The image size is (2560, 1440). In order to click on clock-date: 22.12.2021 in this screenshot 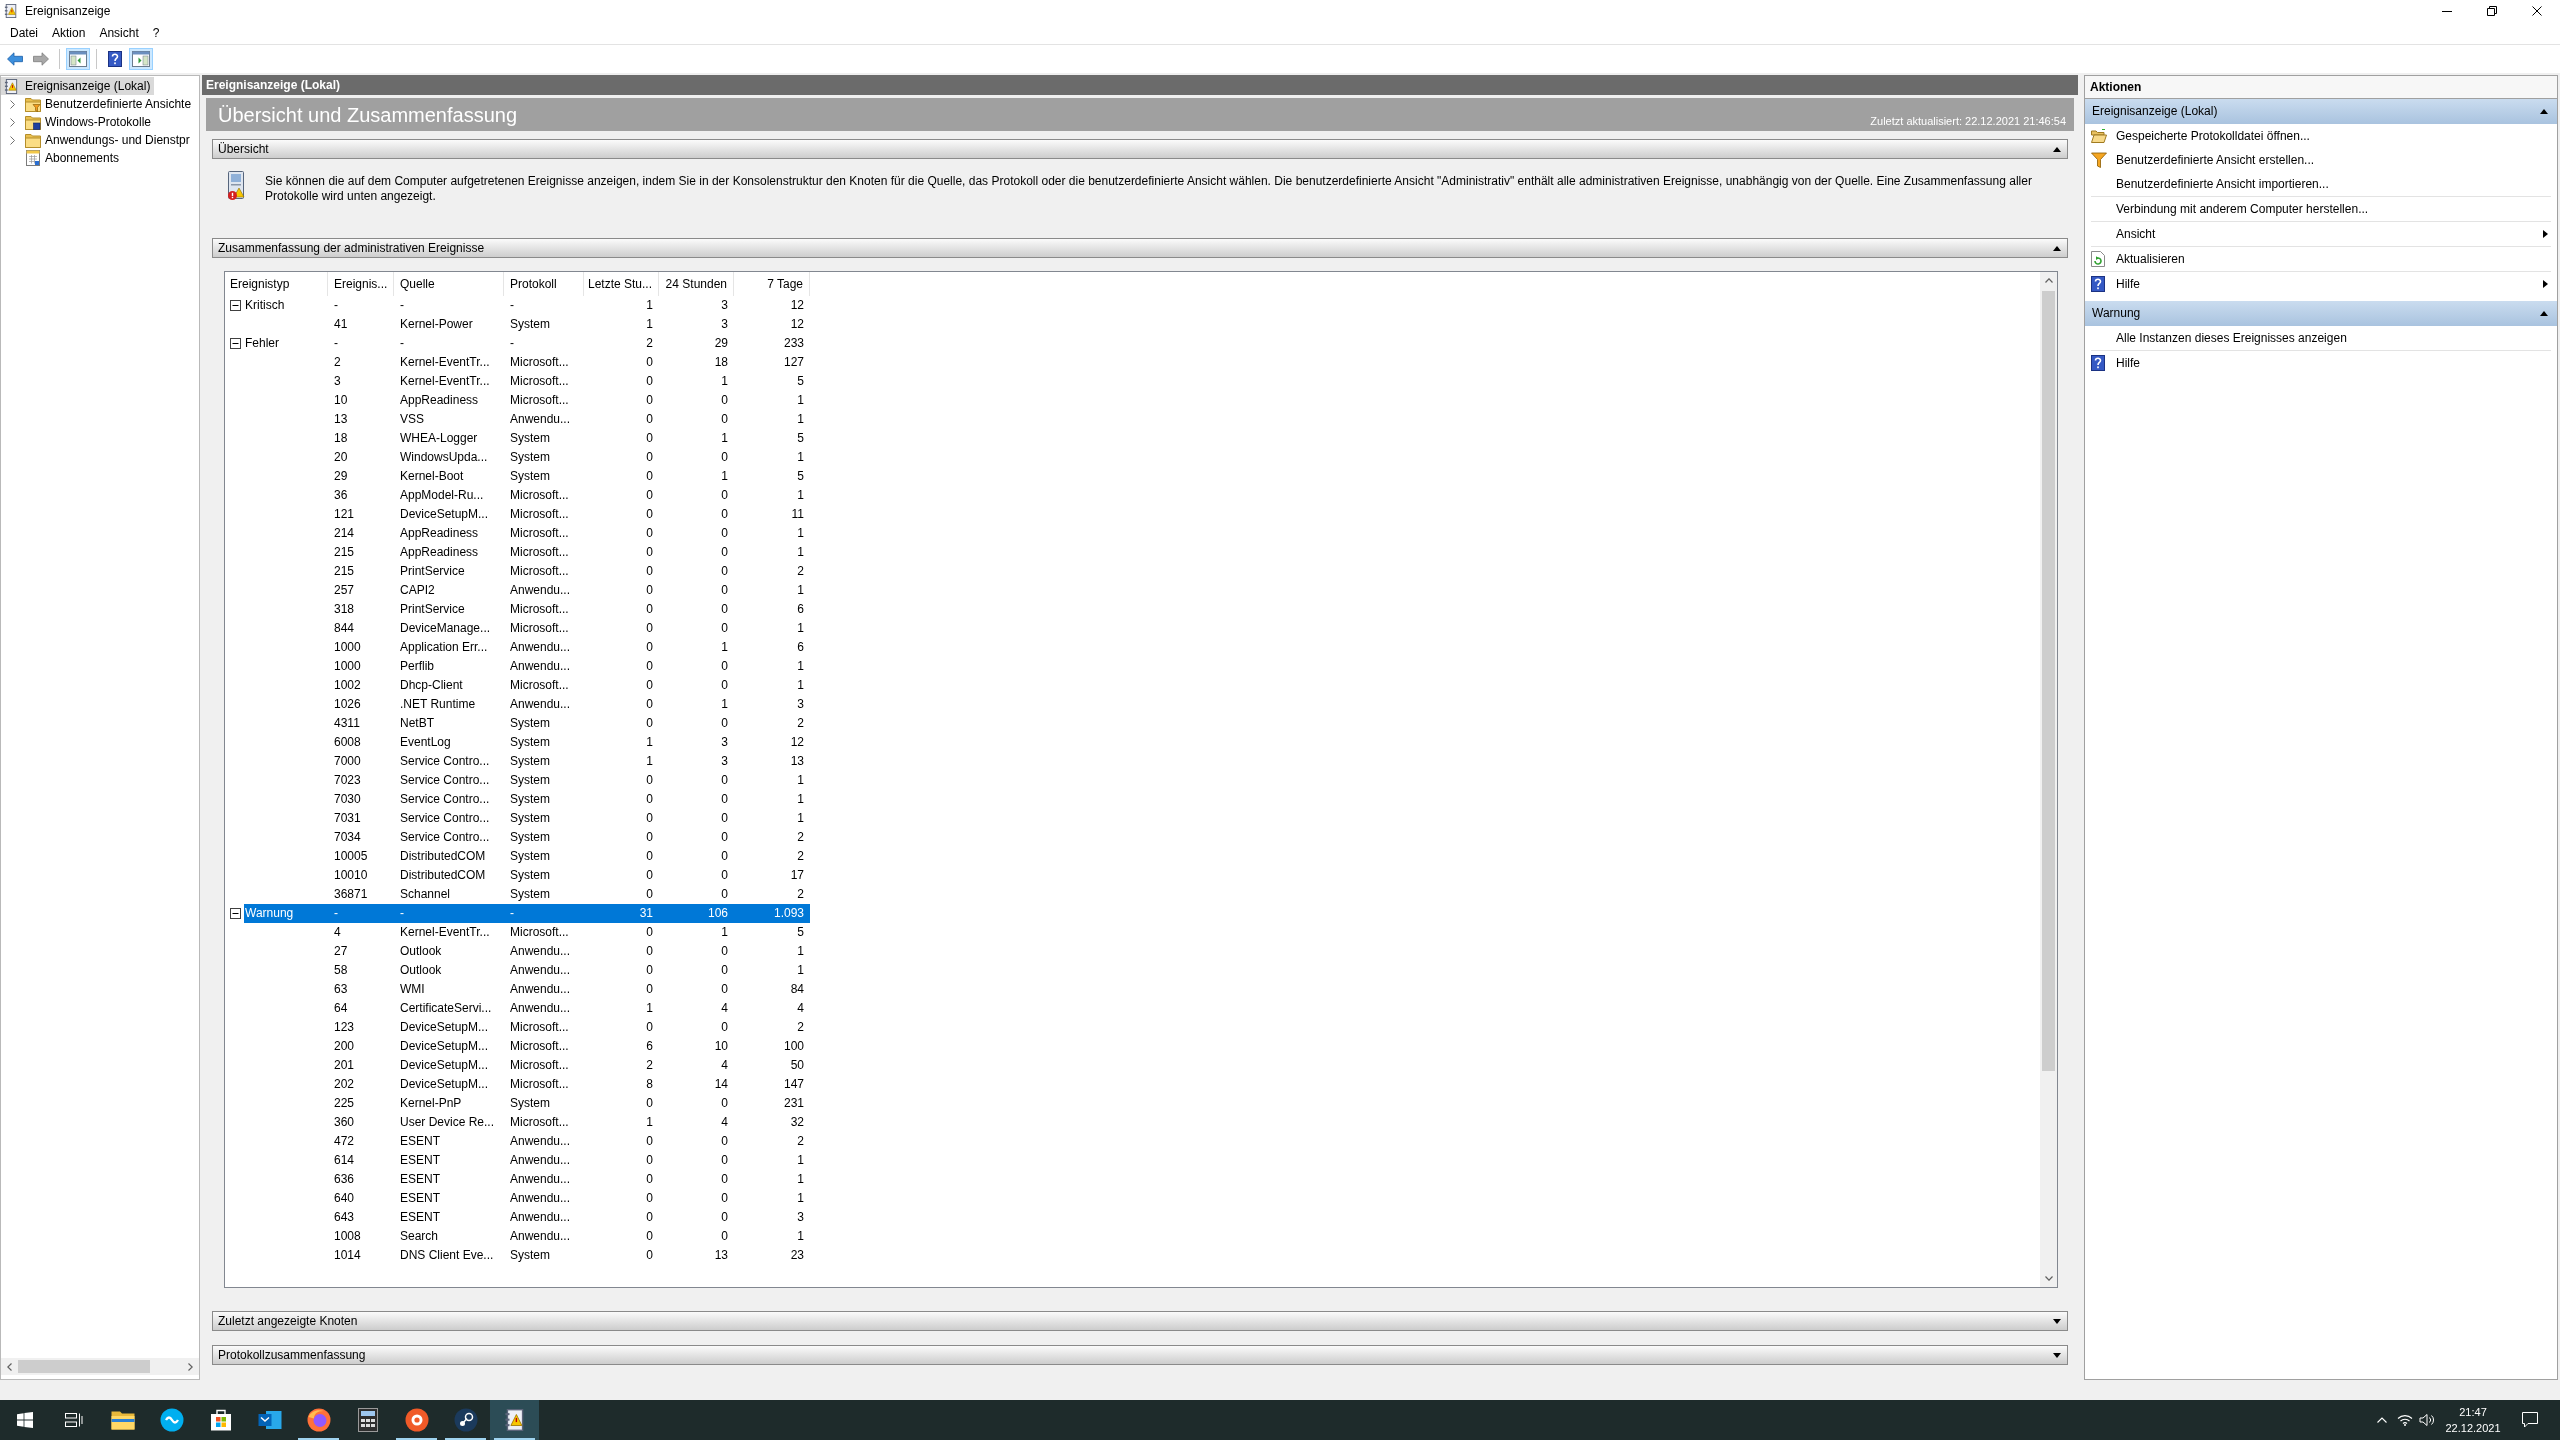, I will do `click(2473, 1428)`.